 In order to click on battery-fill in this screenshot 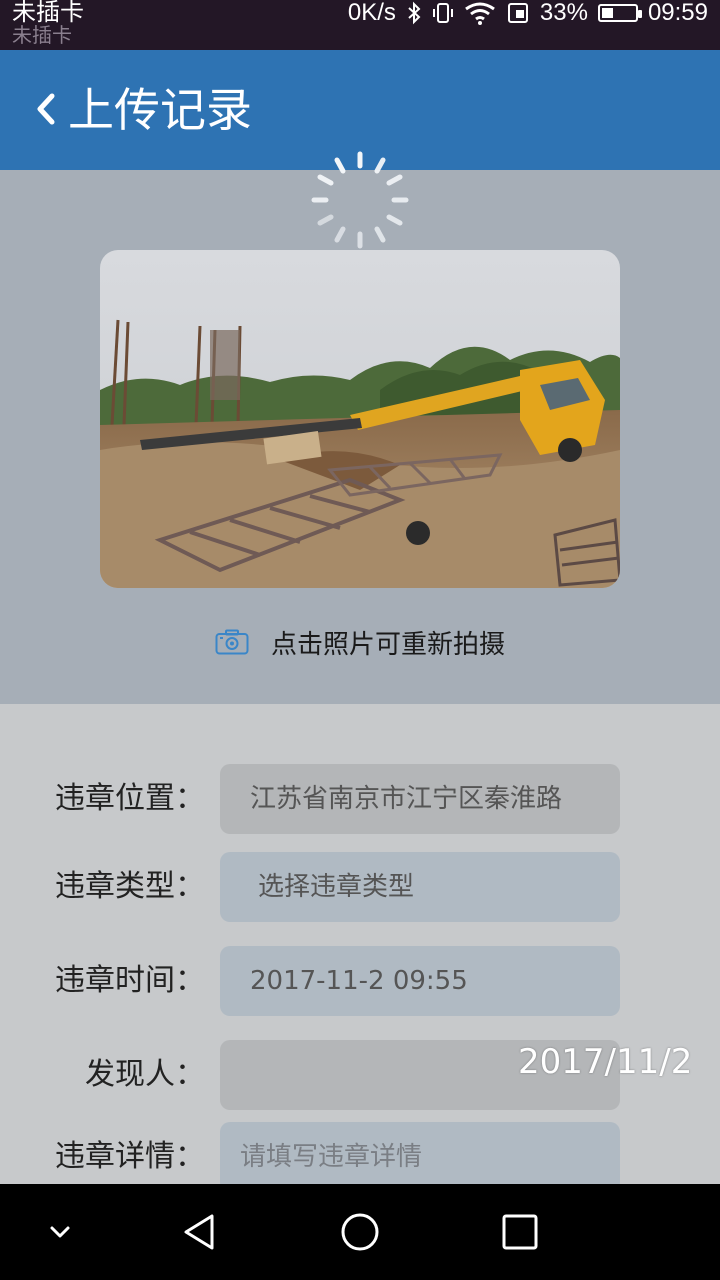, I will do `click(607, 13)`.